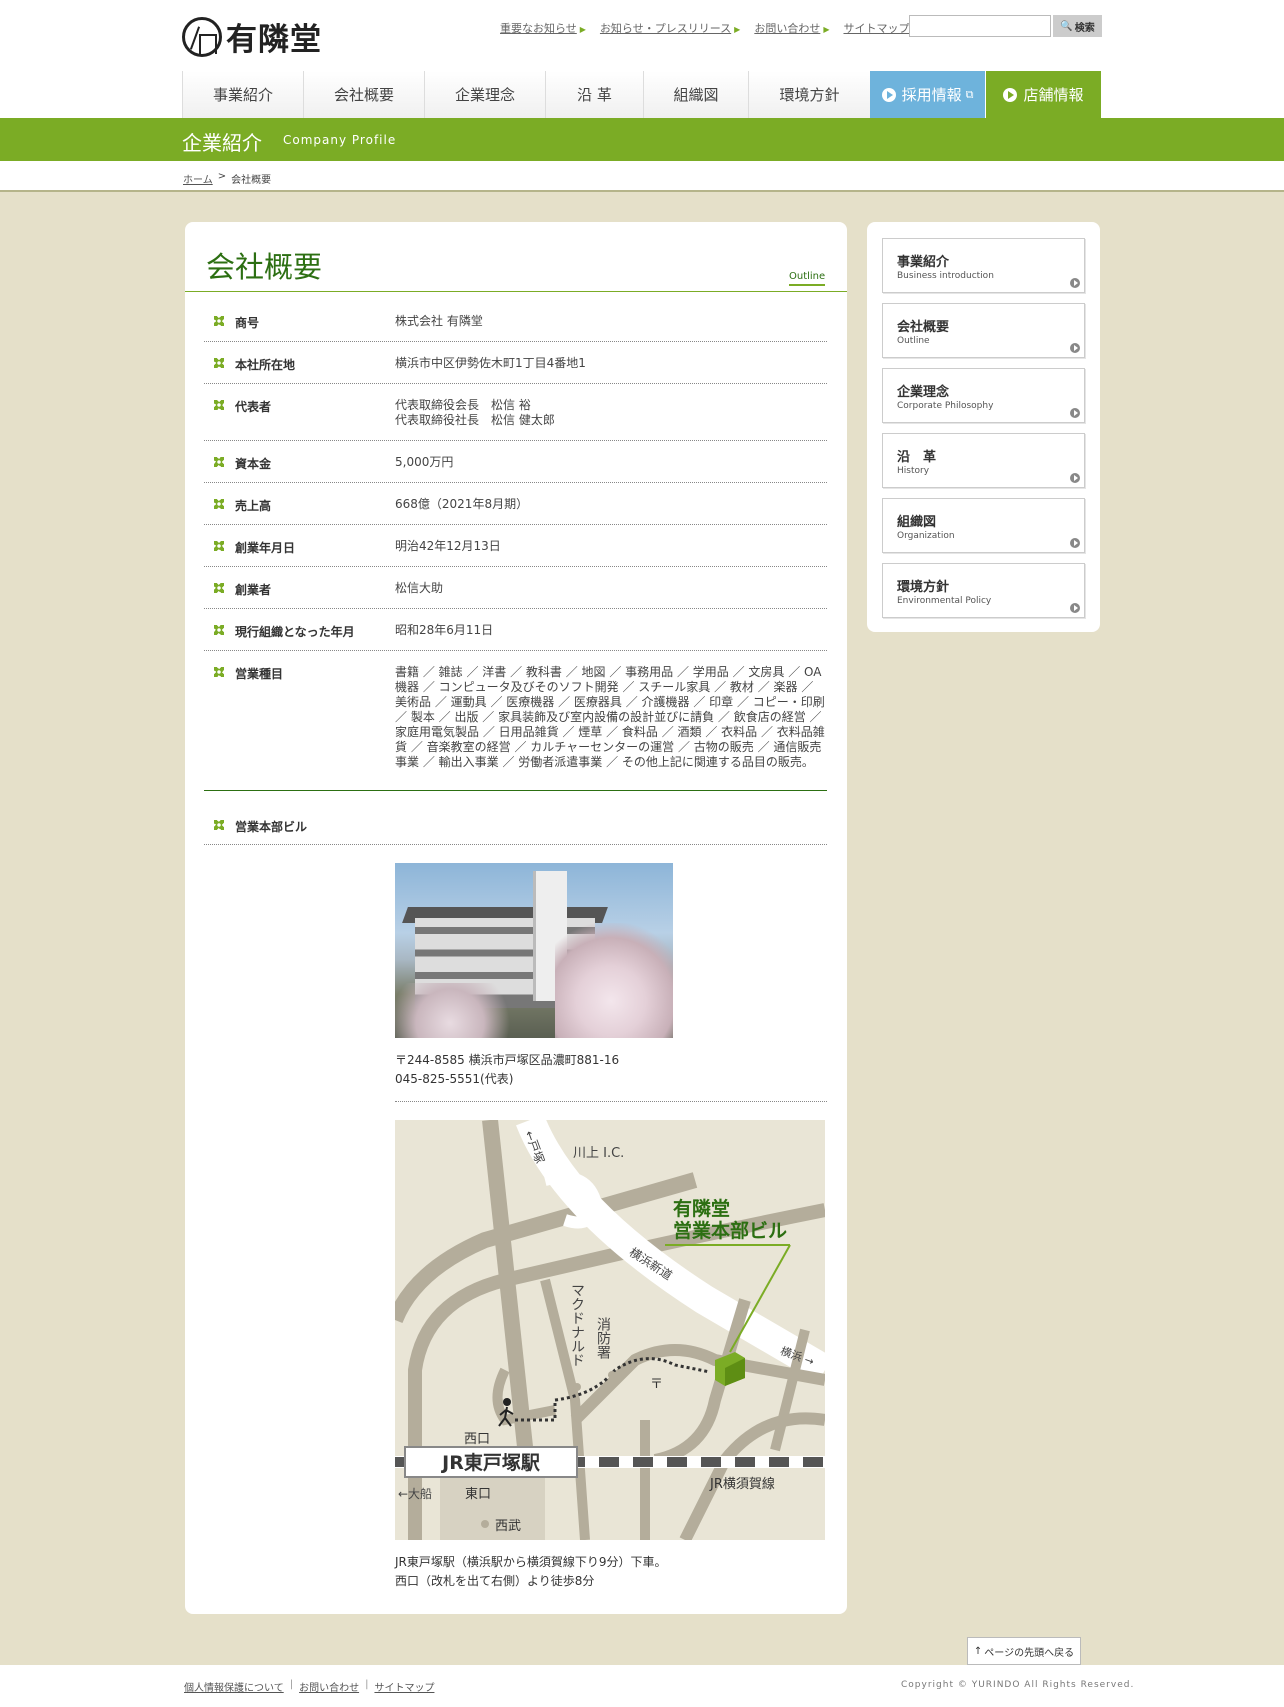 The width and height of the screenshot is (1284, 1707). Describe the element at coordinates (491, 1463) in the screenshot. I see `map-label-station: JR東戸塚駅` at that location.